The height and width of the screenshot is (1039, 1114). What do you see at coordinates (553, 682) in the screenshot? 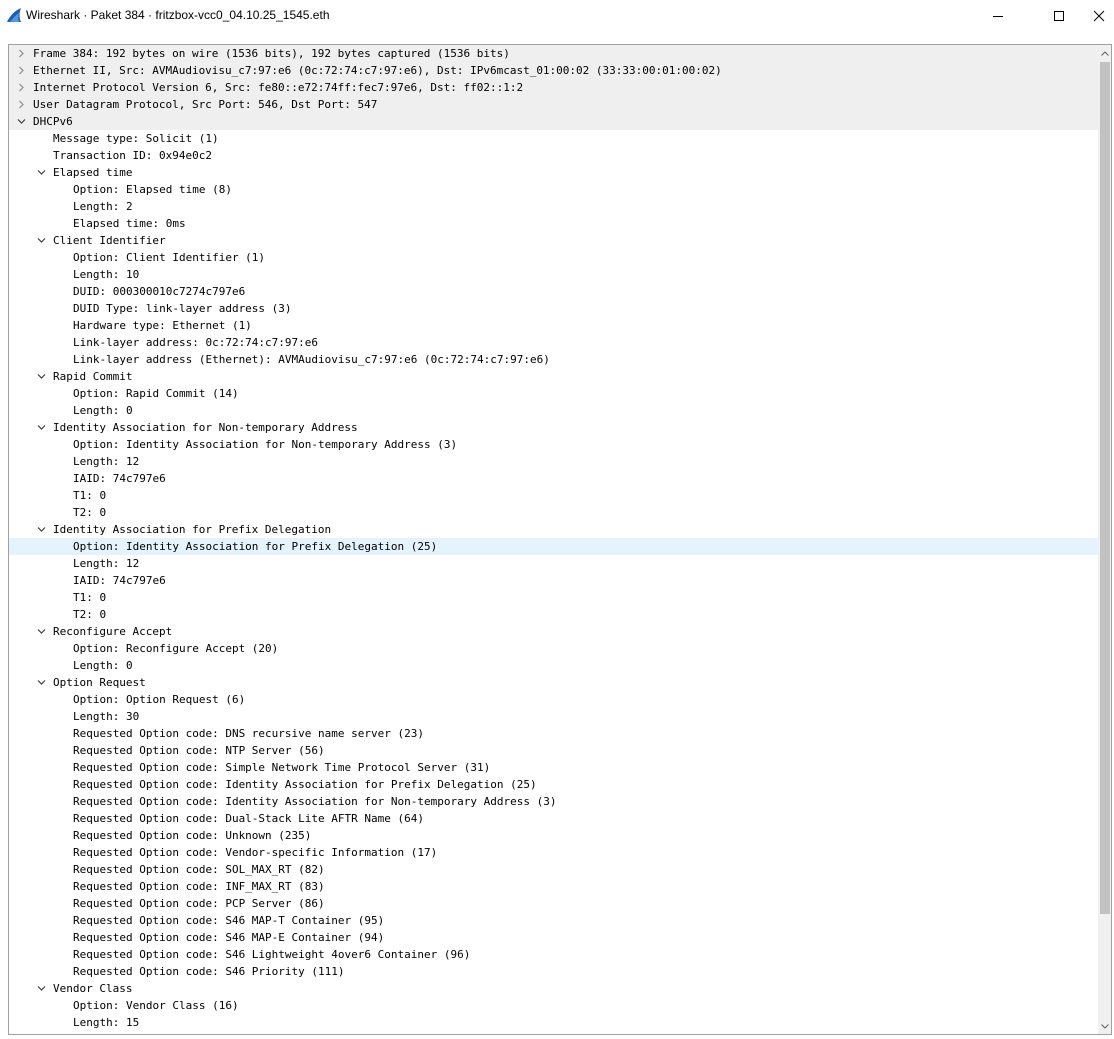
I see `tree-node: Option Request` at bounding box center [553, 682].